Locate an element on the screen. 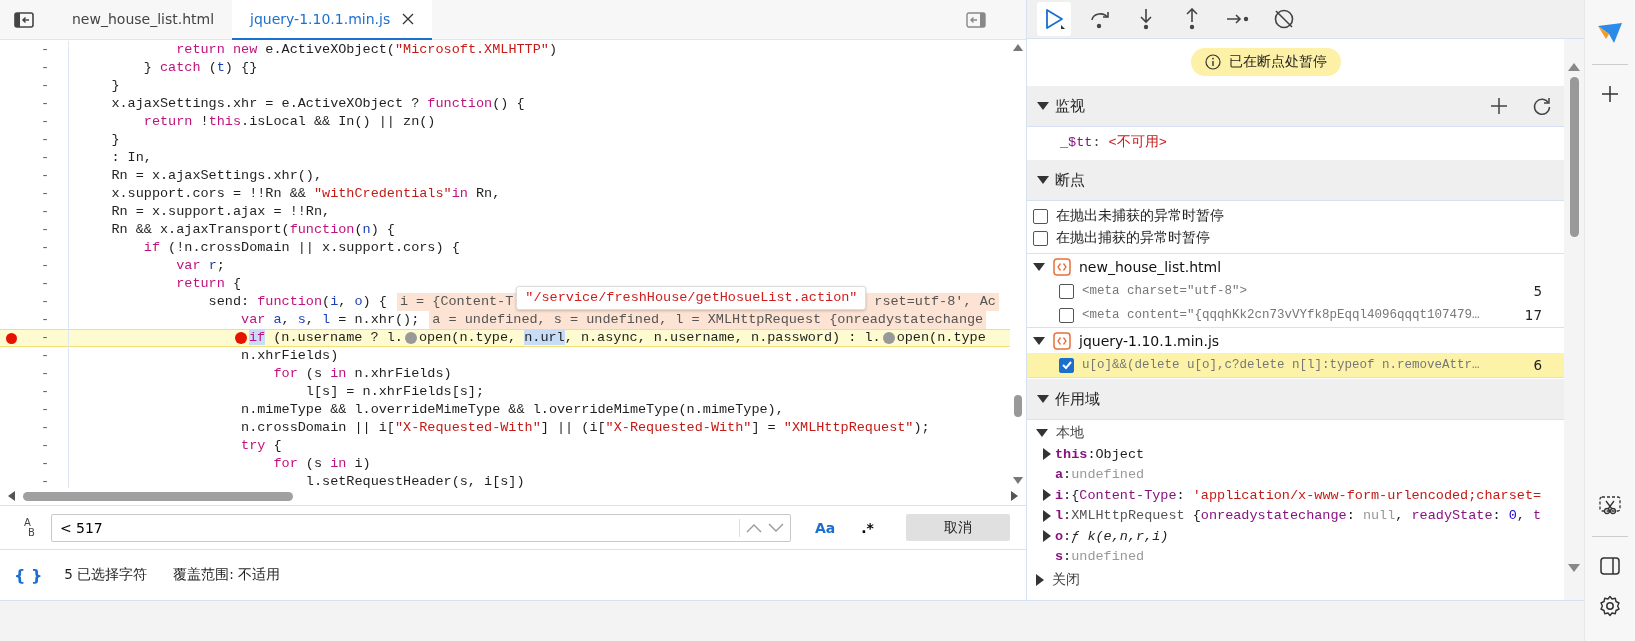 Image resolution: width=1635 pixels, height=641 pixels. code-text: send: function(i, o) { is located at coordinates (297, 302).